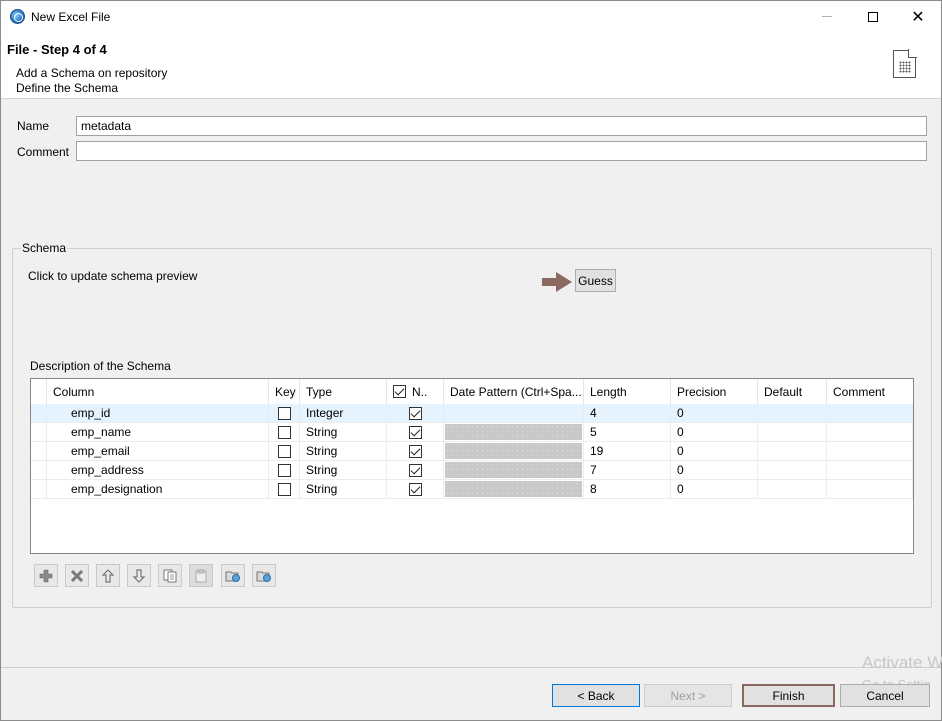  Describe the element at coordinates (284, 391) in the screenshot. I see `header-key: Key` at that location.